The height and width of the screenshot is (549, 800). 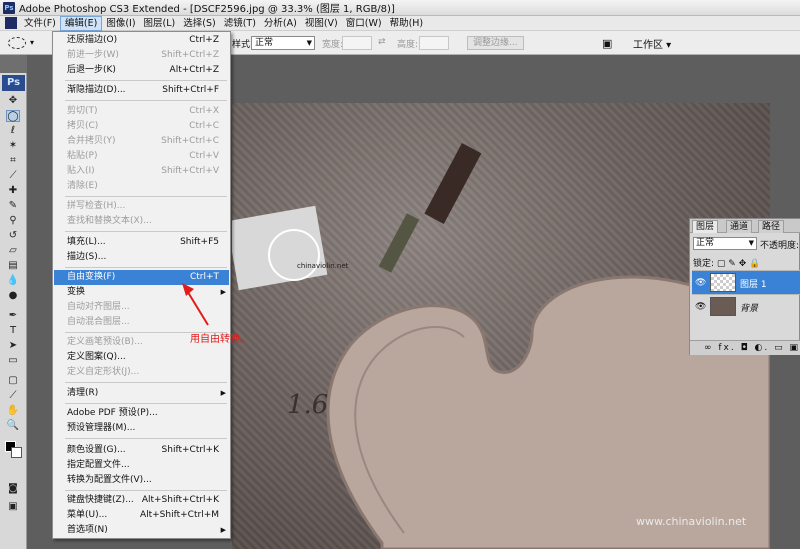 What do you see at coordinates (13, 176) in the screenshot?
I see `slice-tool-icon: ⟋` at bounding box center [13, 176].